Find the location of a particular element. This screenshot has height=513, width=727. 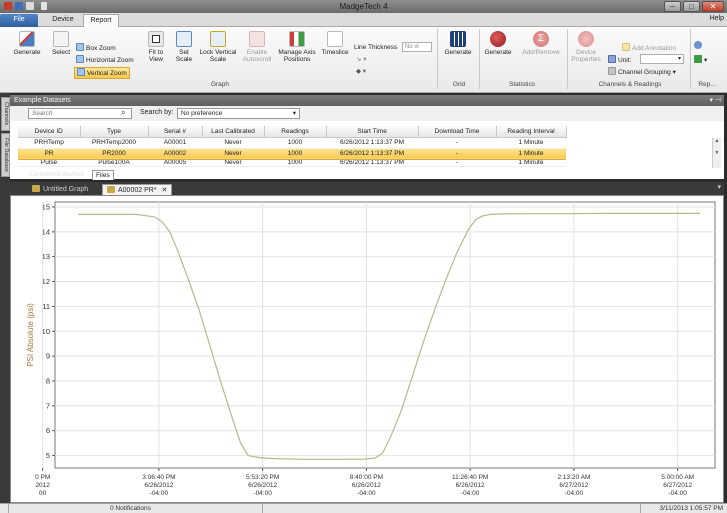

autoscroll-icon is located at coordinates (257, 39).